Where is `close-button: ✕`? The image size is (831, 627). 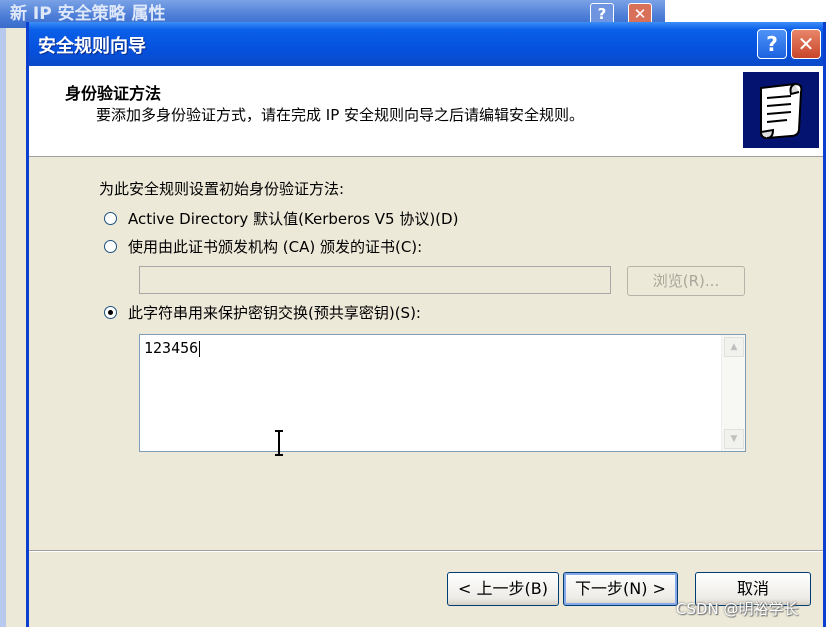 close-button: ✕ is located at coordinates (806, 44).